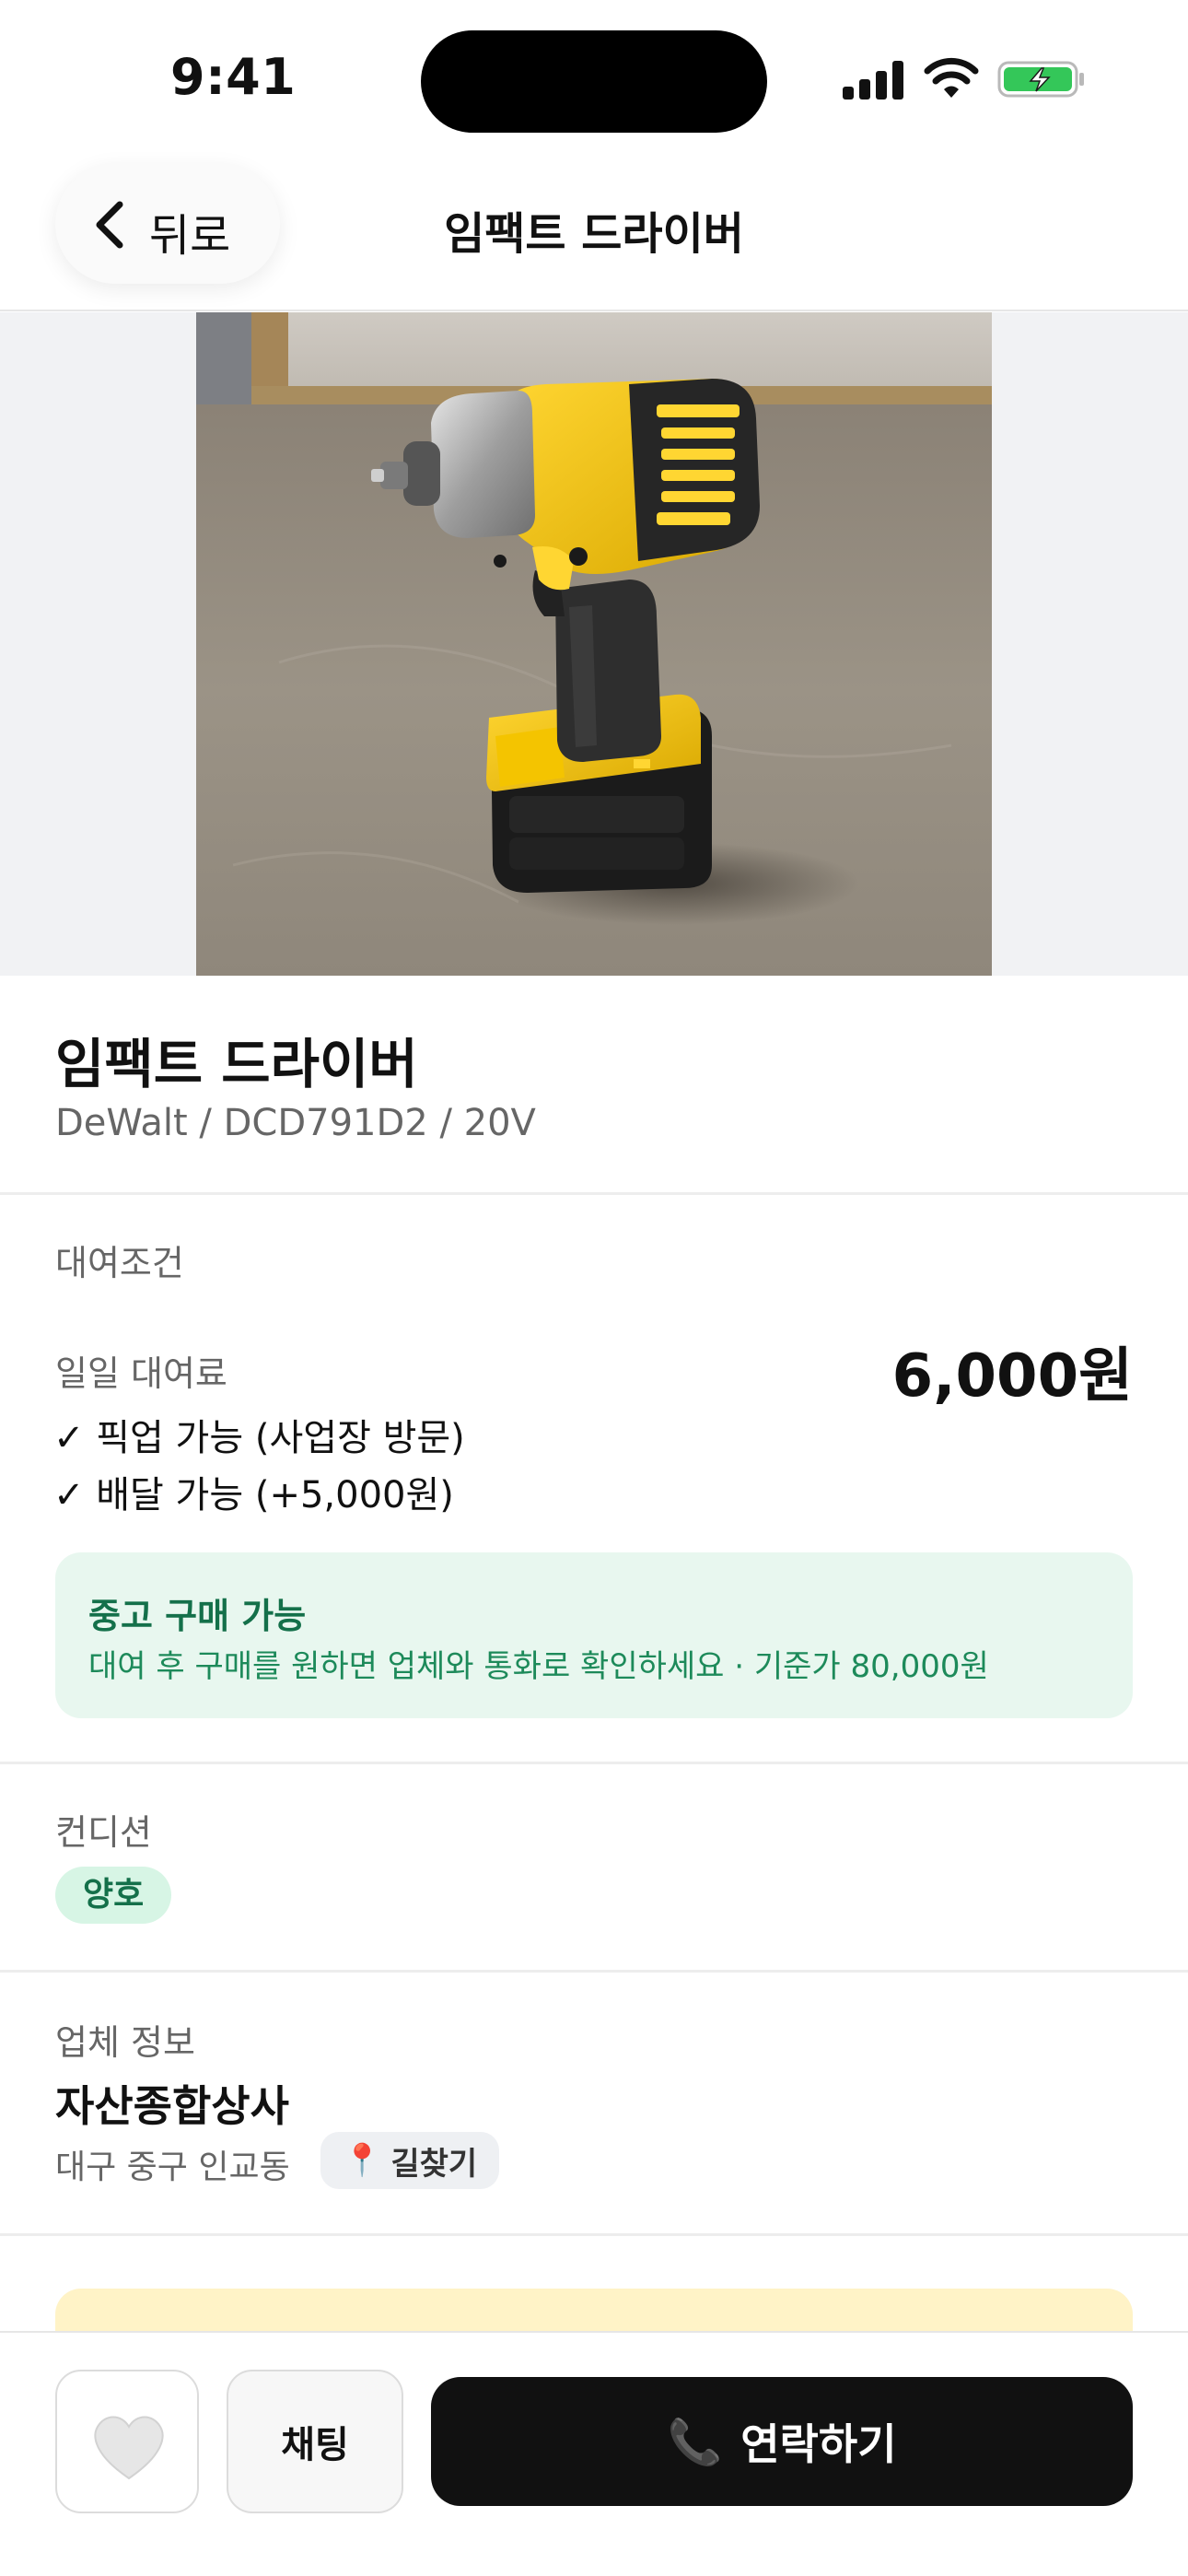  Describe the element at coordinates (434, 2164) in the screenshot. I see `directions-label: 길찾기` at that location.